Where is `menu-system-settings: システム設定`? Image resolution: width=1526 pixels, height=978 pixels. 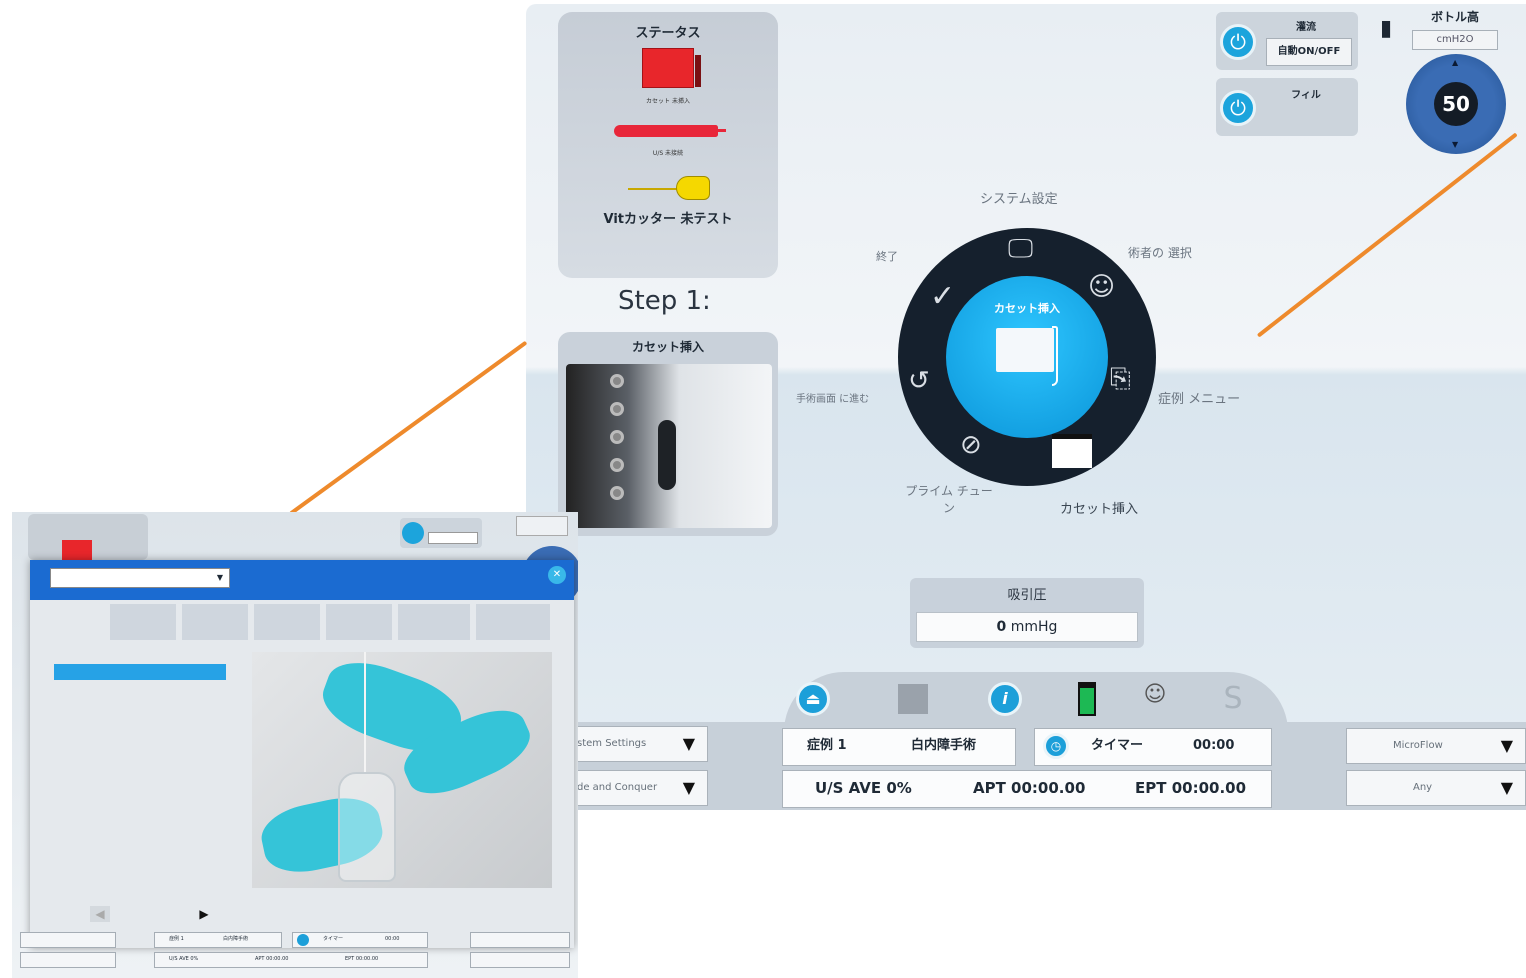
menu-system-settings: システム設定 is located at coordinates (1019, 197).